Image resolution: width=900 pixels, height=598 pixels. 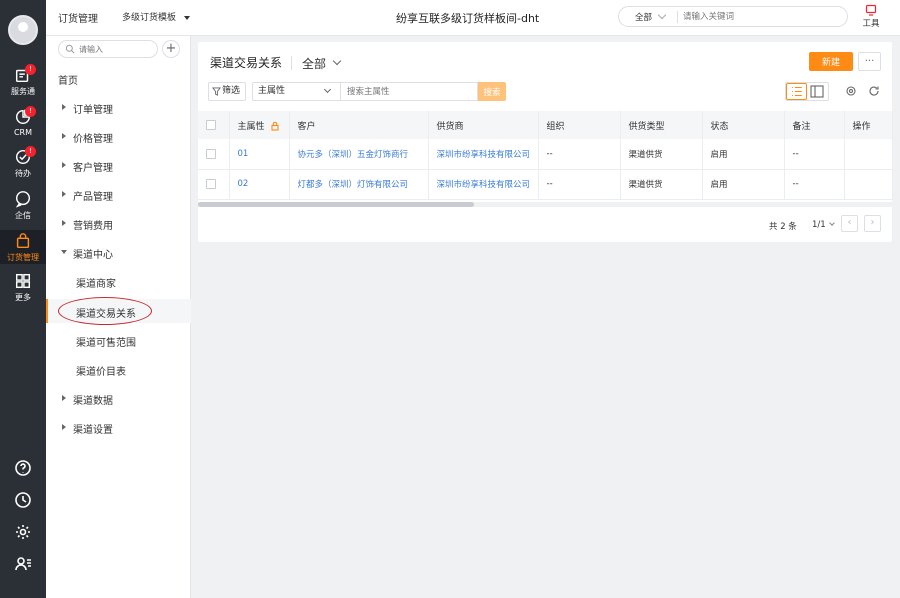 What do you see at coordinates (118, 165) in the screenshot?
I see `sidebar-item-customers: 客户管理` at bounding box center [118, 165].